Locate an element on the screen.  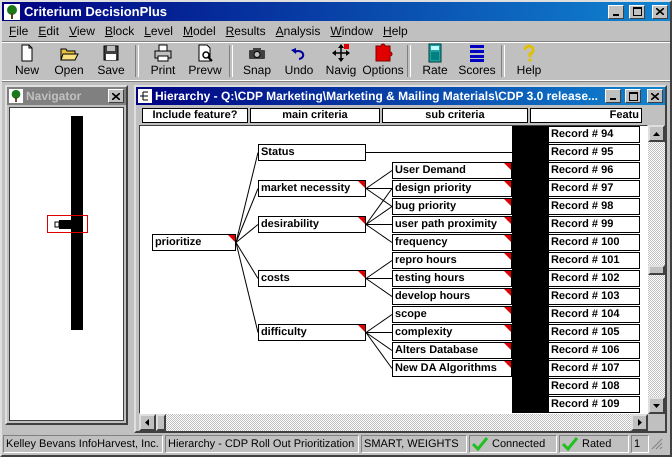
toolbar-button: Scores is located at coordinates (477, 61).